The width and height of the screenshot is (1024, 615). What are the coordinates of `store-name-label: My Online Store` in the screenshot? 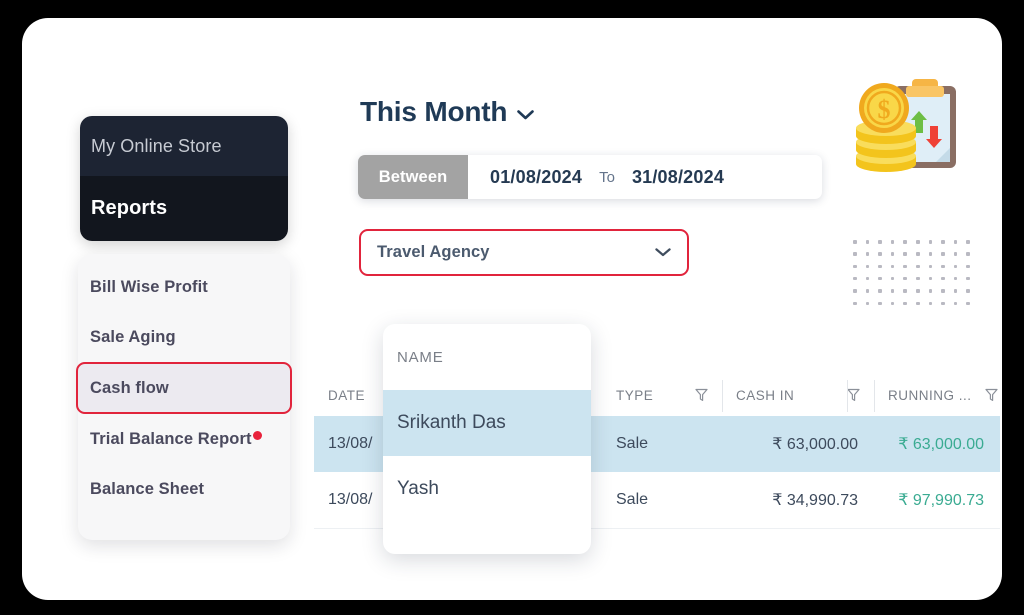 It's located at (156, 145).